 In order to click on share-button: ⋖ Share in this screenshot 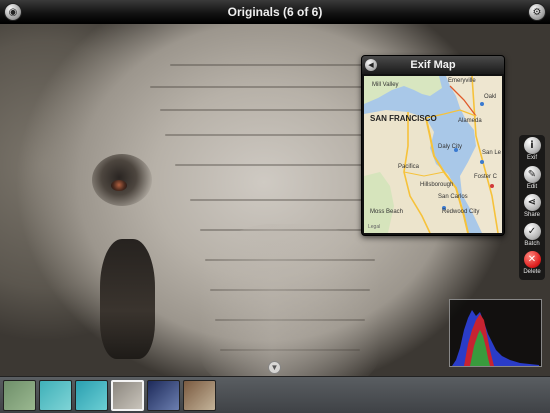, I will do `click(532, 208)`.